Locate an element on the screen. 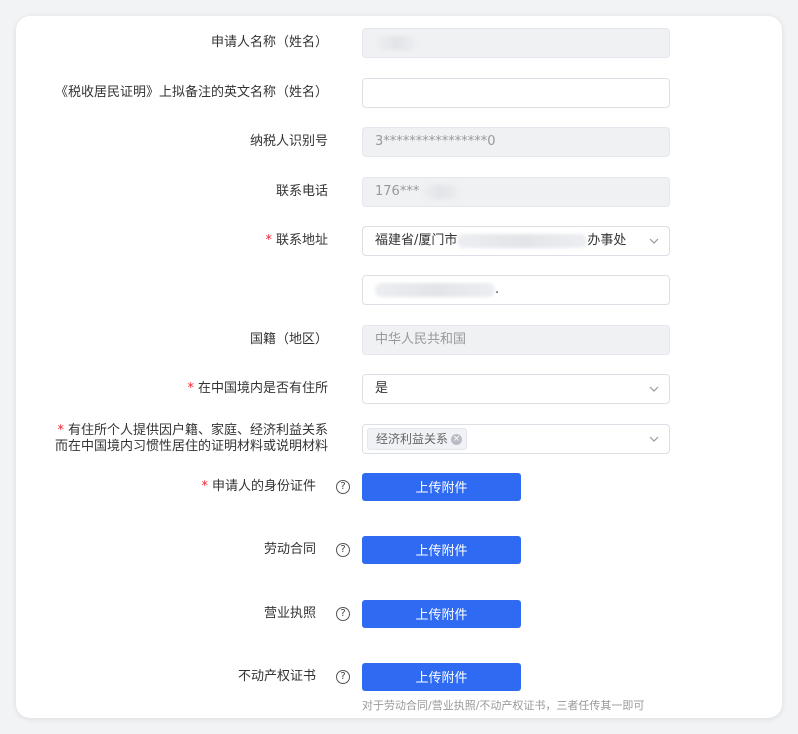  address-select: 福建省/厦门市 办事处 is located at coordinates (516, 241).